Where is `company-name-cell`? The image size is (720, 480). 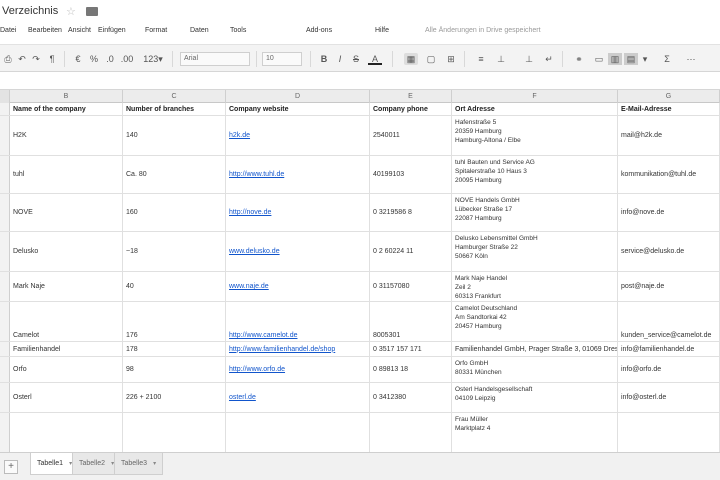 company-name-cell is located at coordinates (66, 432).